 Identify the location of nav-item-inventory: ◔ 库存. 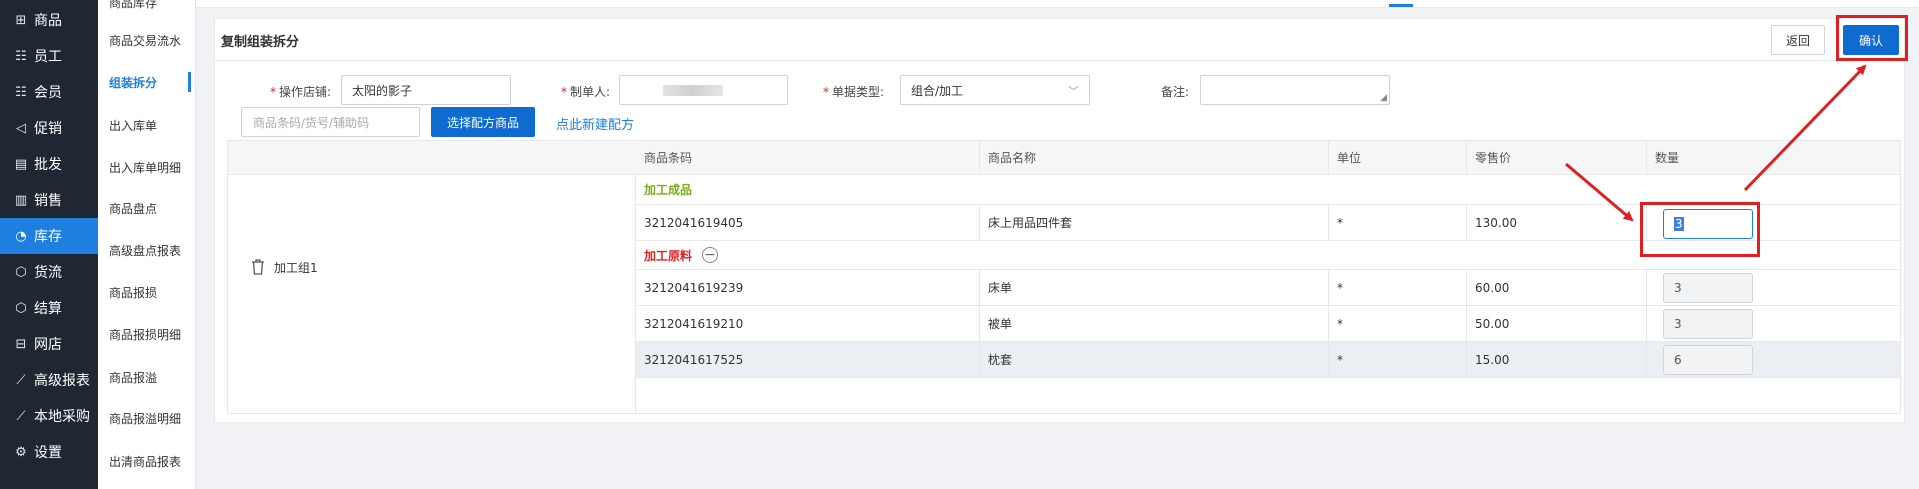
(49, 236).